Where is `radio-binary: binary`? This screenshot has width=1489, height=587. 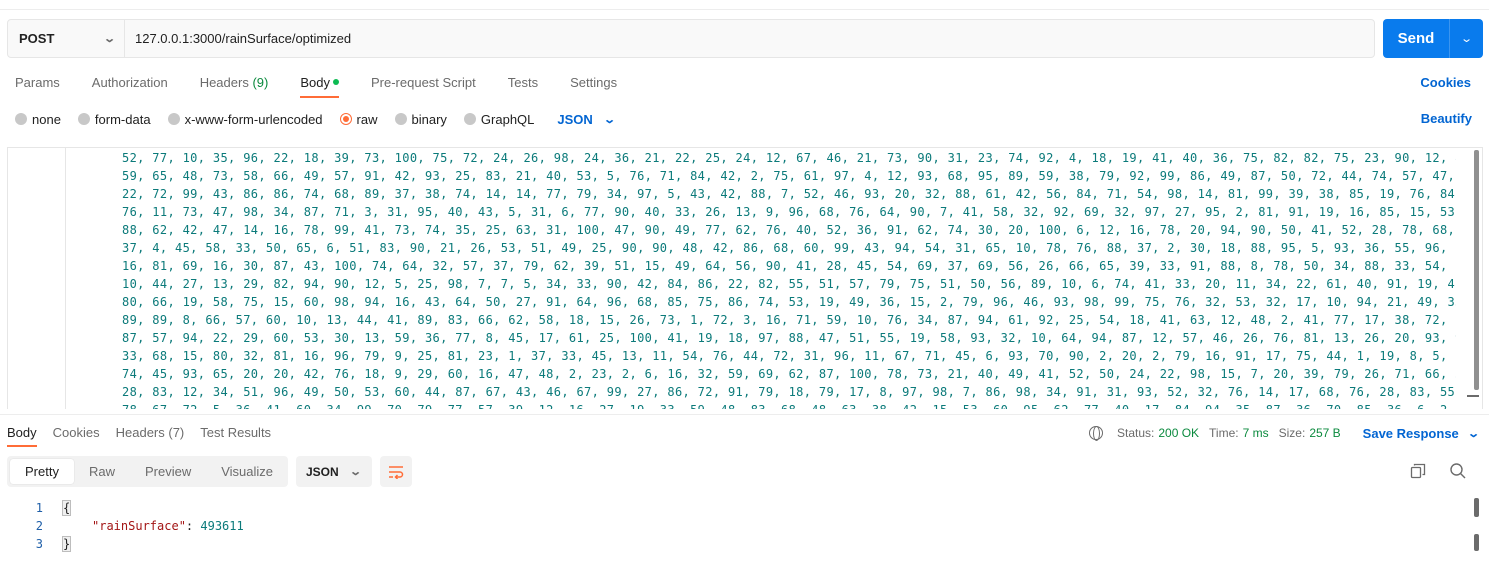 radio-binary: binary is located at coordinates (420, 119).